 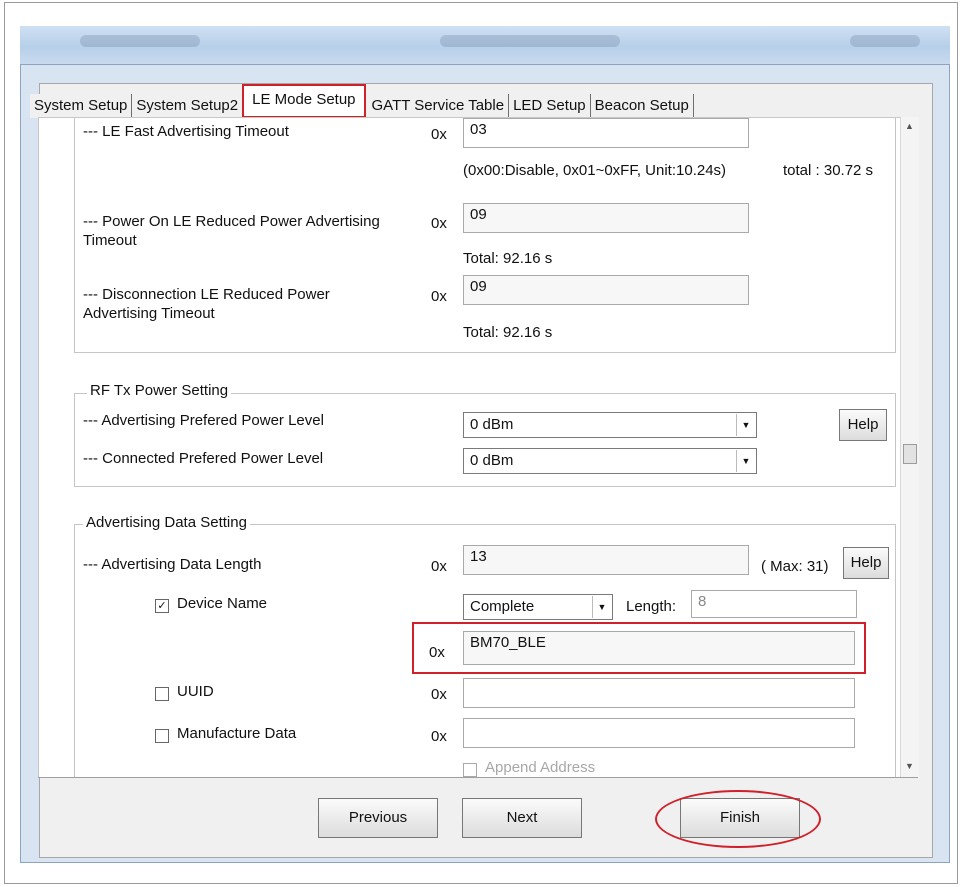 What do you see at coordinates (203, 420) in the screenshot?
I see `adv-power-level-label: --- Advertising Prefered Power Level` at bounding box center [203, 420].